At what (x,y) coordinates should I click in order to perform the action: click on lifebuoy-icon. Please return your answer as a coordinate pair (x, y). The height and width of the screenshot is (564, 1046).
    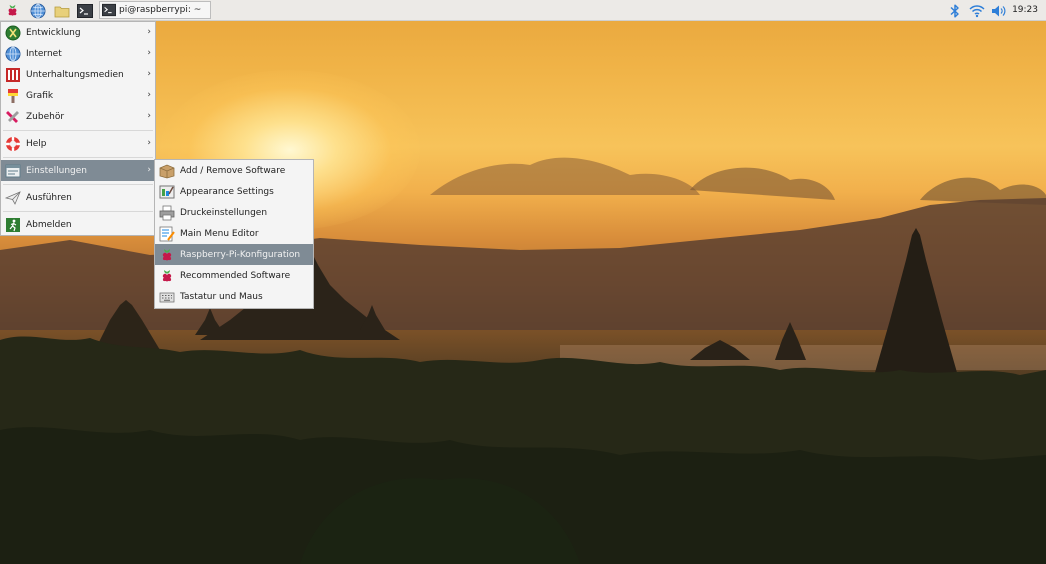
    Looking at the image, I should click on (13, 143).